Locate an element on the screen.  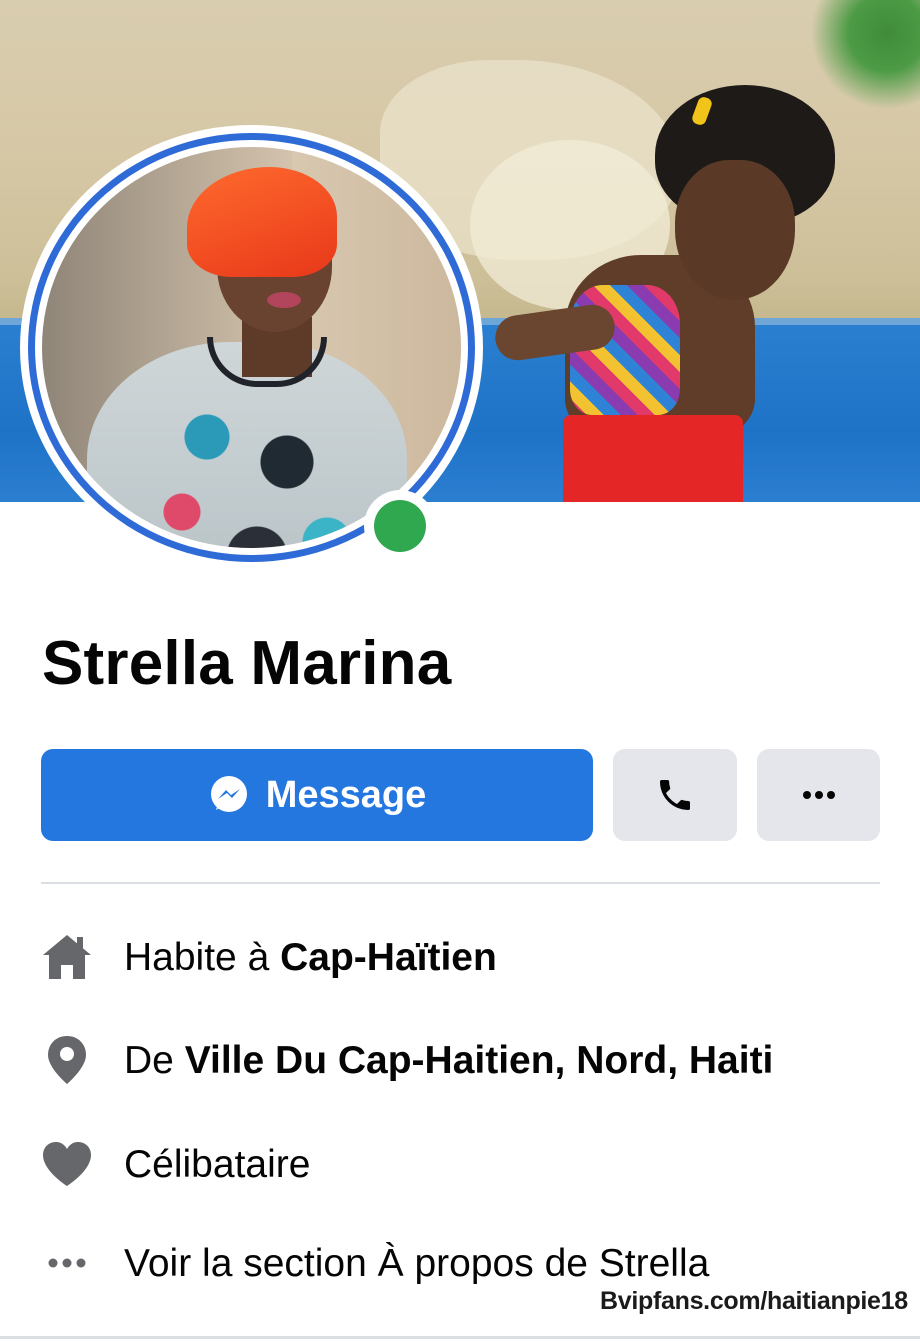
phone-icon is located at coordinates (675, 795).